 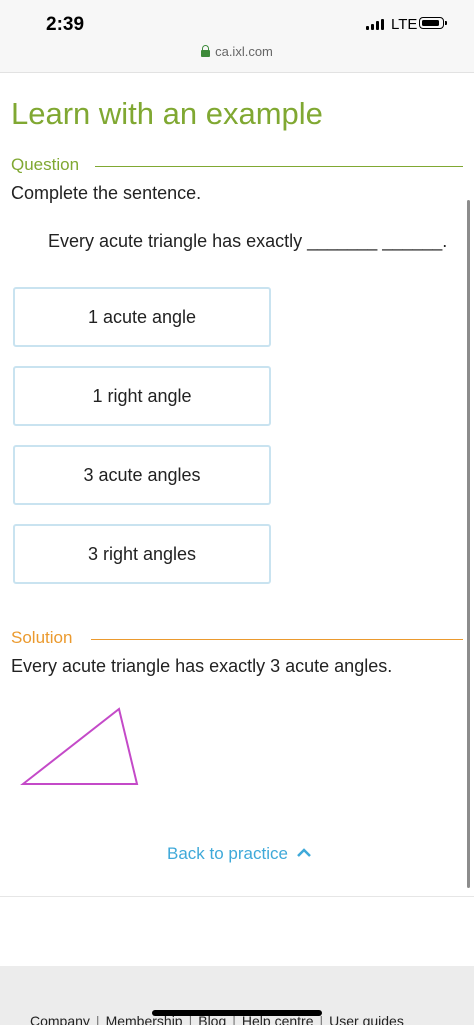 What do you see at coordinates (45, 164) in the screenshot?
I see `question-label: Question` at bounding box center [45, 164].